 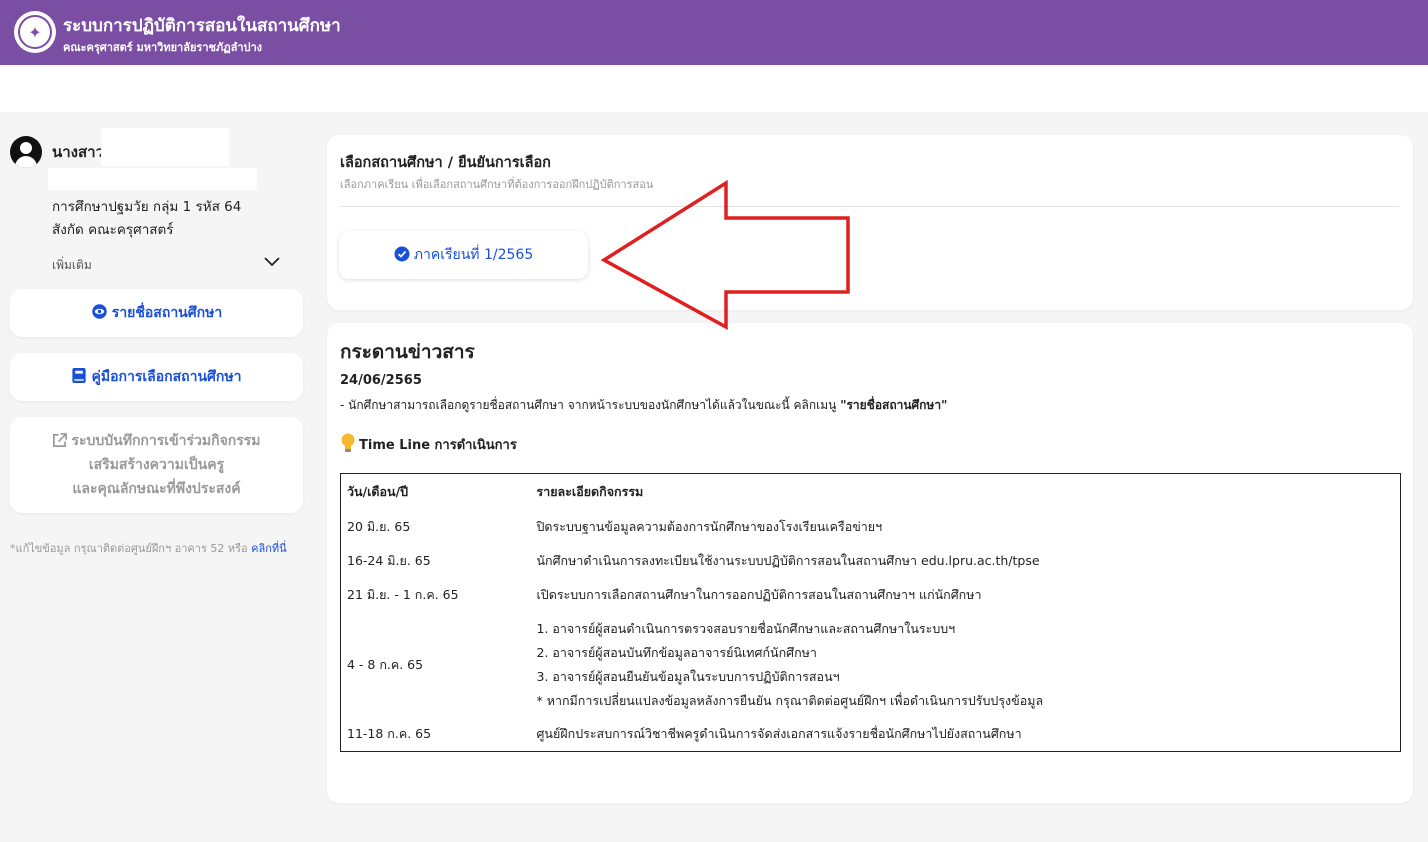 I want to click on redacted-name-box, so click(x=165, y=147).